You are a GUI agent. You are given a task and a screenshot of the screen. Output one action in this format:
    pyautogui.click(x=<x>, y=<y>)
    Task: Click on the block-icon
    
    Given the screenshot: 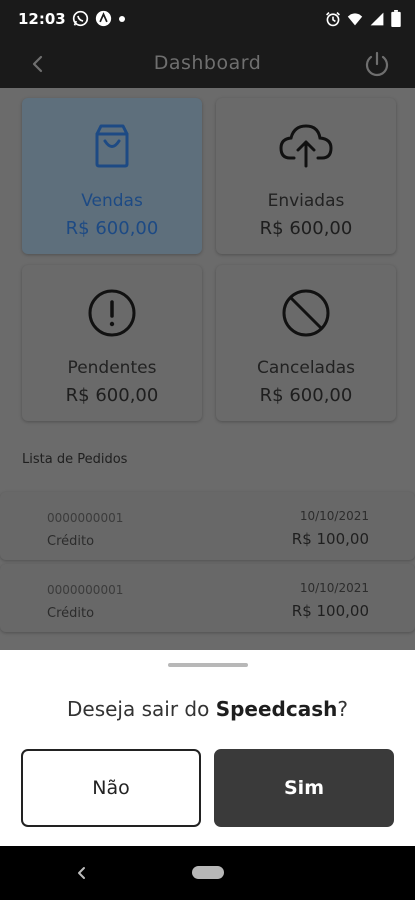 What is the action you would take?
    pyautogui.click(x=306, y=313)
    